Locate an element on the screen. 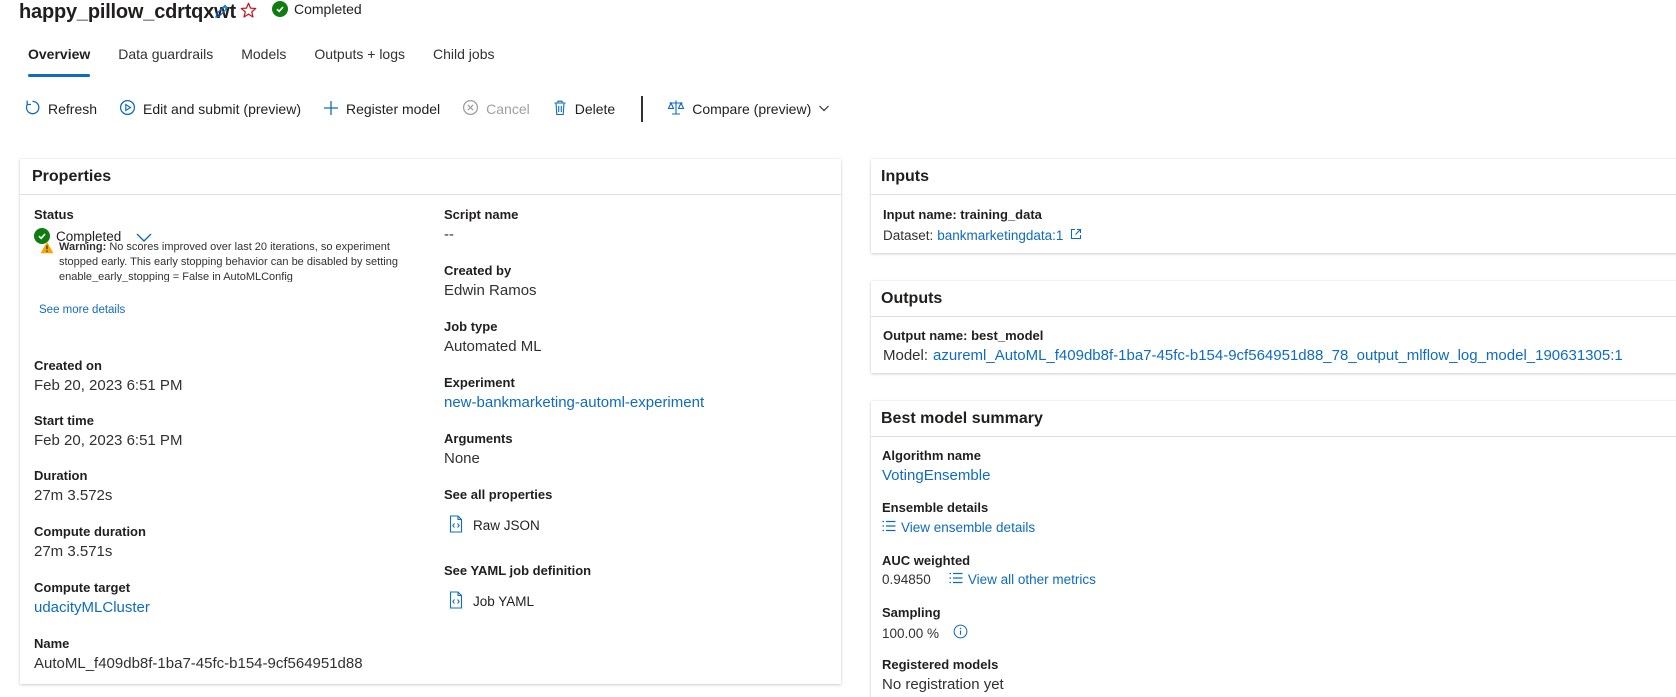 Image resolution: width=1676 pixels, height=697 pixels. compute-target-label: Compute target is located at coordinates (82, 587).